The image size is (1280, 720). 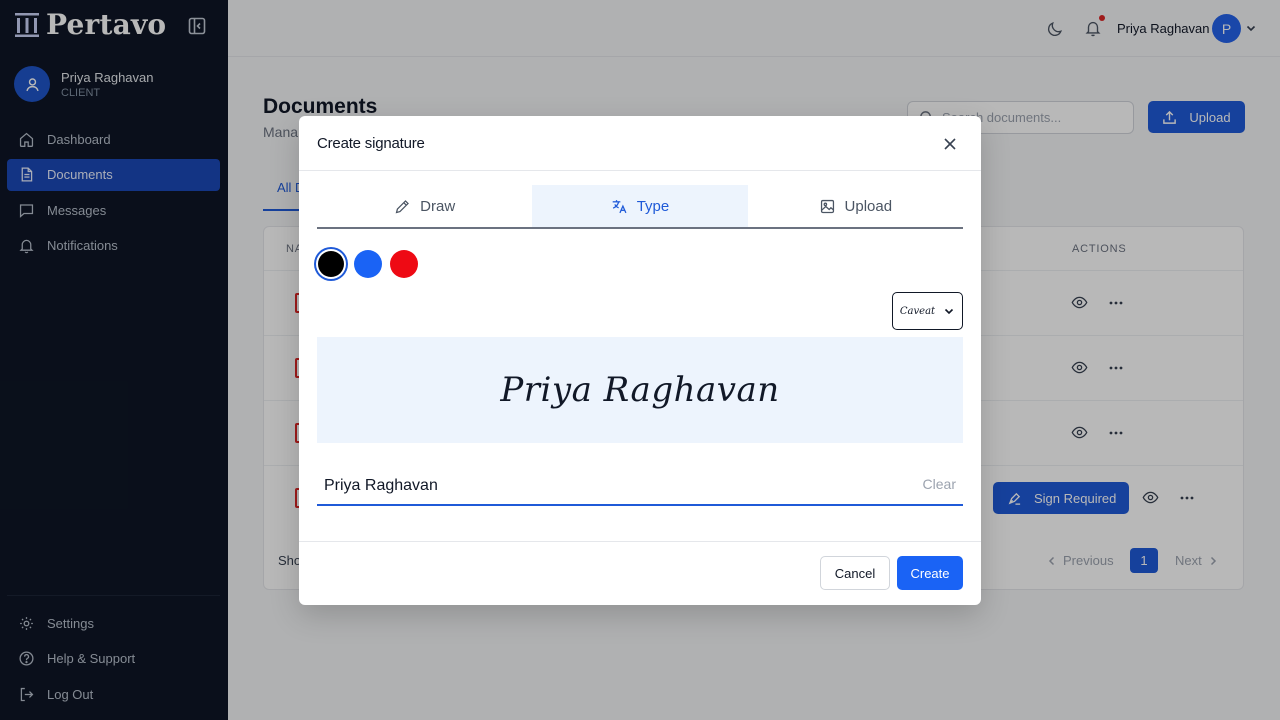 I want to click on signature-preview-text: Priya Raghavan, so click(x=640, y=390).